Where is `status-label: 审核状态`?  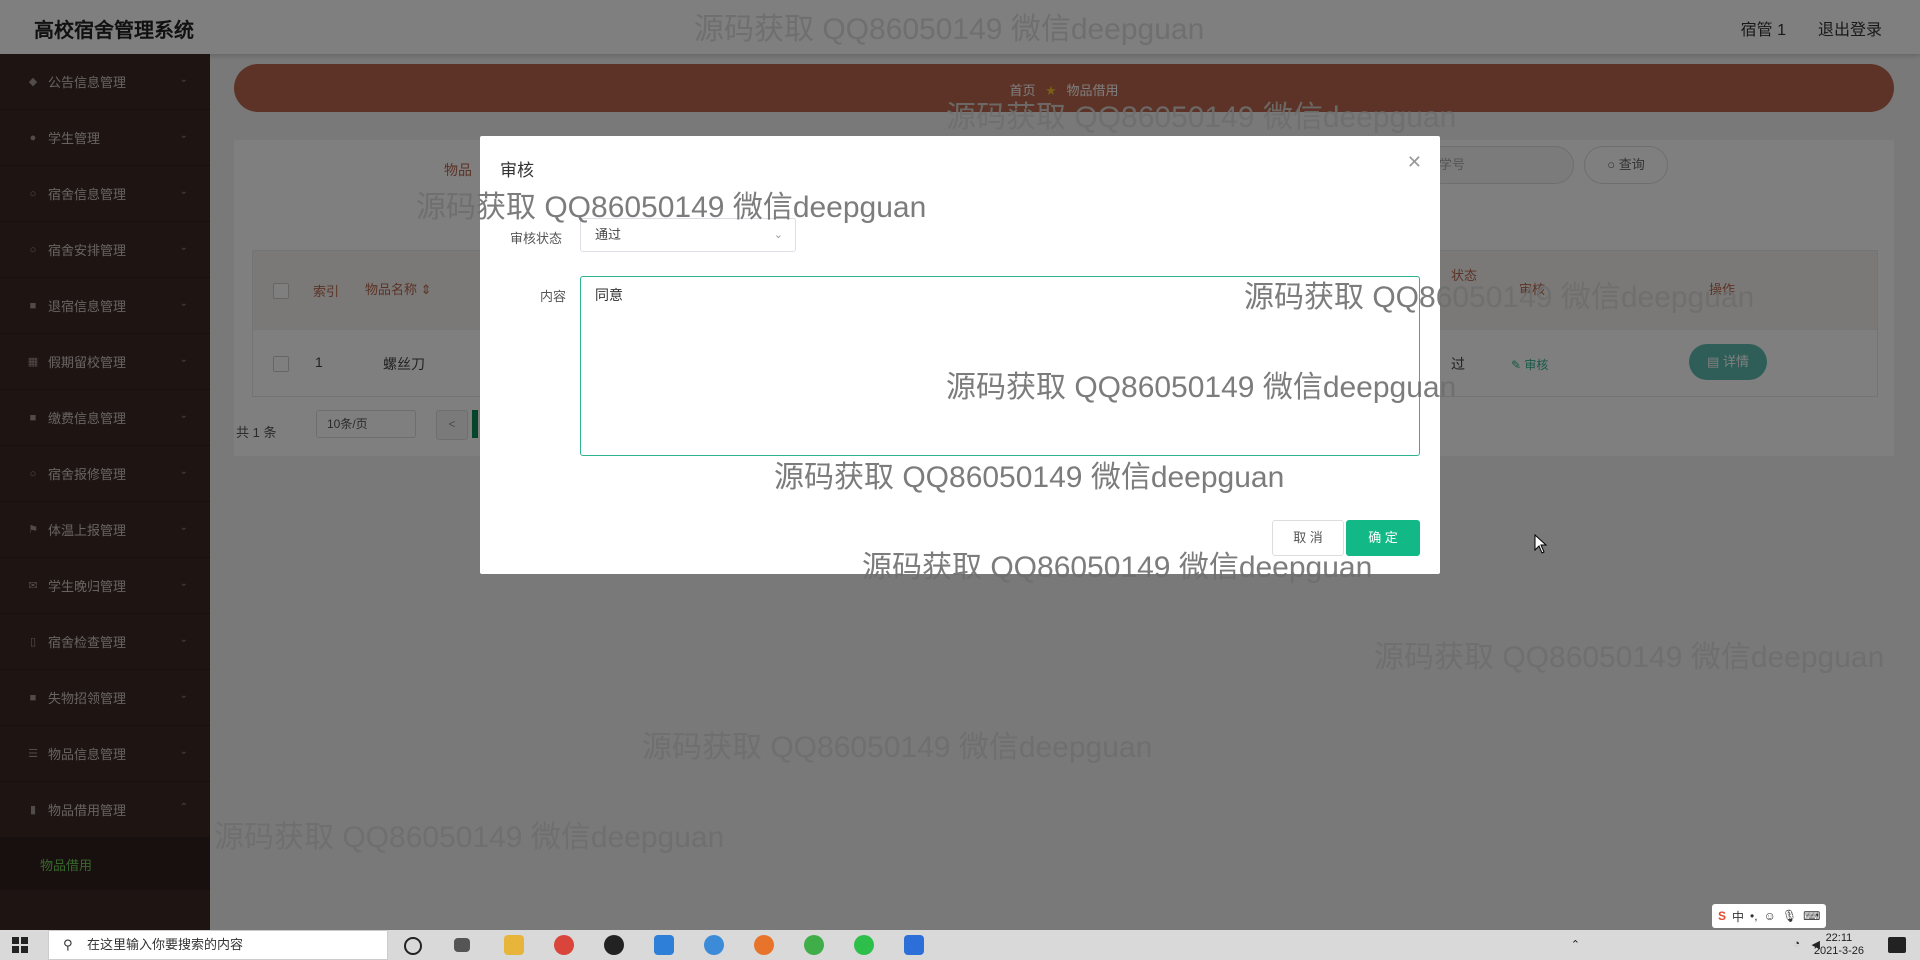 status-label: 审核状态 is located at coordinates (536, 238).